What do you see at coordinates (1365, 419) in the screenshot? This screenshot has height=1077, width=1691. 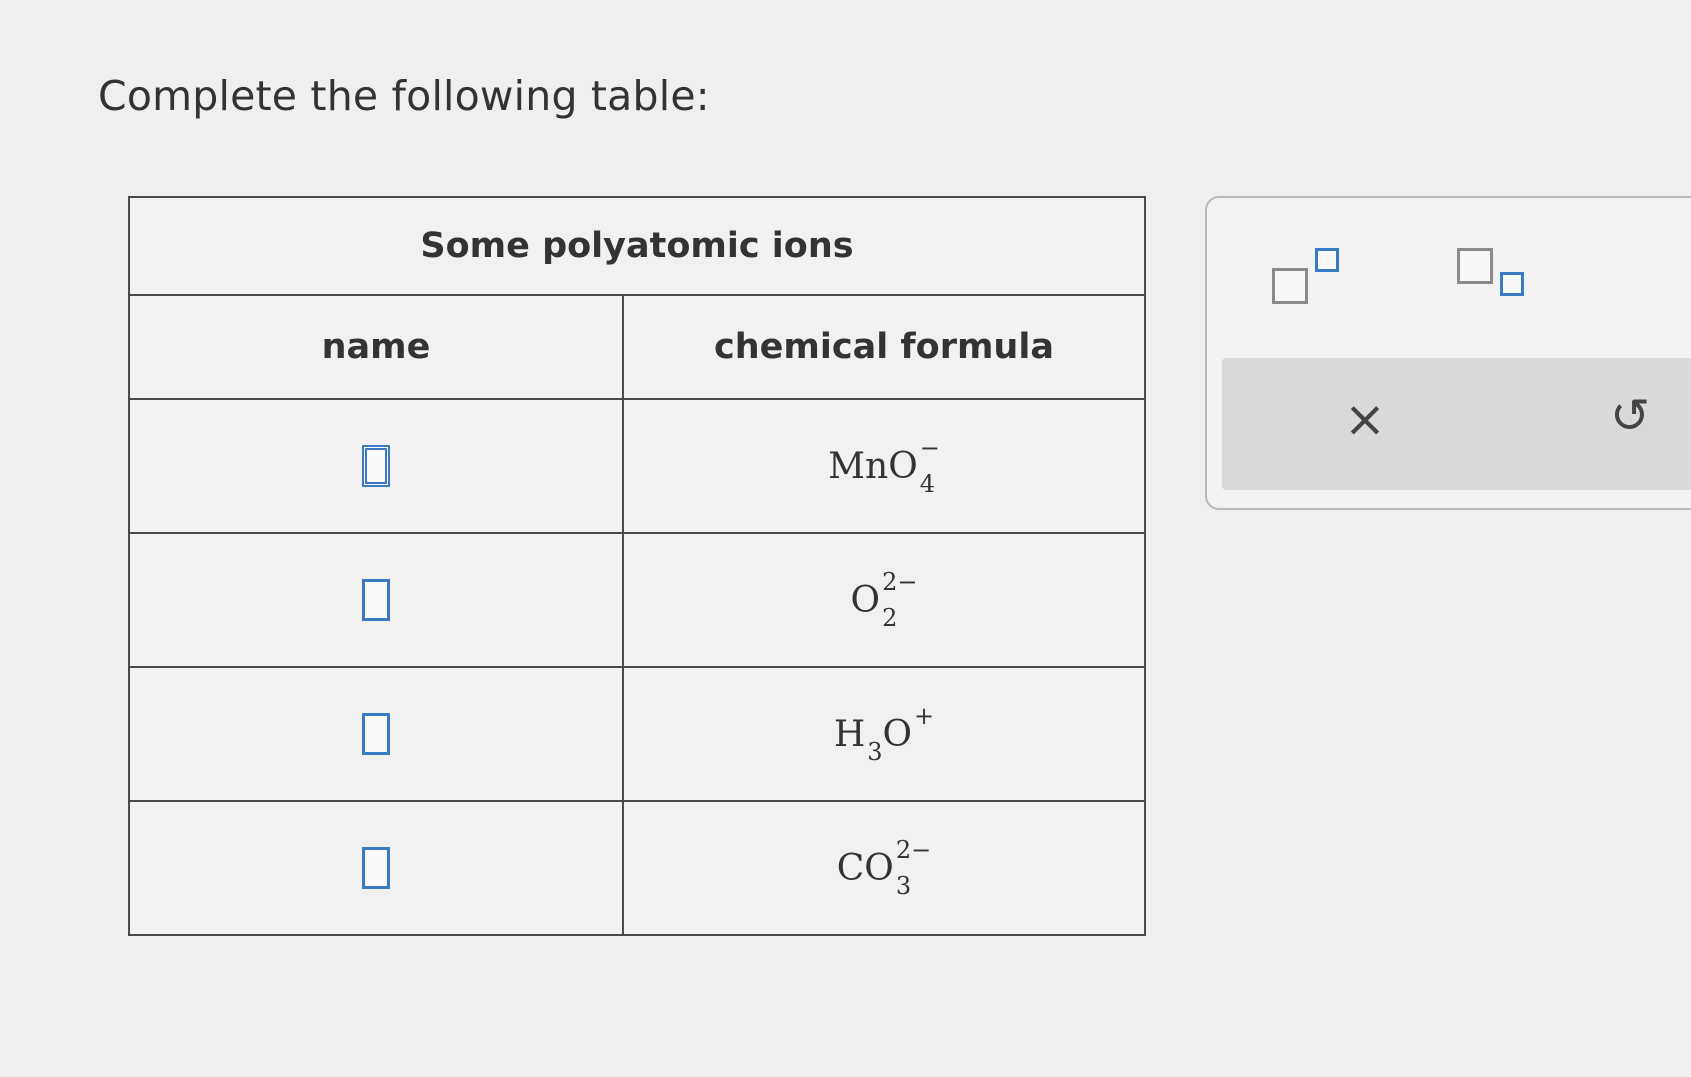 I see `clear-icon: ×` at bounding box center [1365, 419].